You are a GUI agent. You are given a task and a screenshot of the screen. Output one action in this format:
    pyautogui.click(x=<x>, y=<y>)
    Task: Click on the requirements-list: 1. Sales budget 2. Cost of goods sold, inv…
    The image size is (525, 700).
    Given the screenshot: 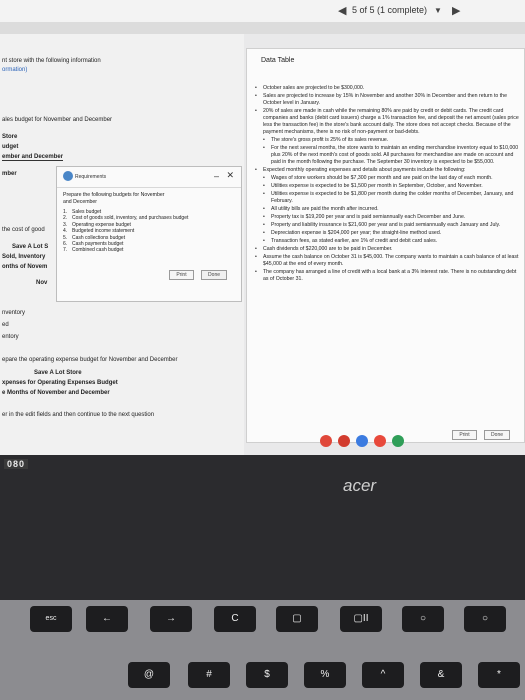 What is the action you would take?
    pyautogui.click(x=138, y=231)
    